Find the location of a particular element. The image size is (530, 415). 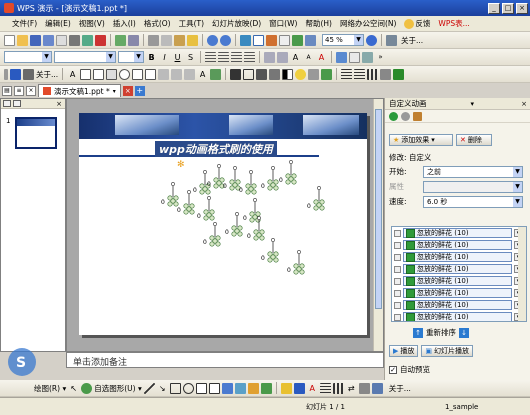

line-icon is located at coordinates (149, 388).